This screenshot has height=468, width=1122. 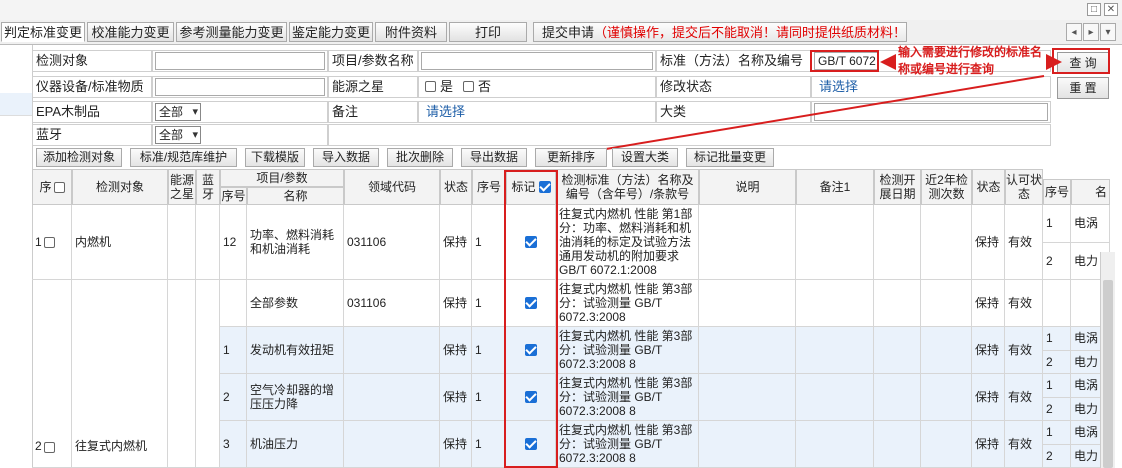 What do you see at coordinates (392, 187) in the screenshot?
I see `header-domain-code: 领域代码` at bounding box center [392, 187].